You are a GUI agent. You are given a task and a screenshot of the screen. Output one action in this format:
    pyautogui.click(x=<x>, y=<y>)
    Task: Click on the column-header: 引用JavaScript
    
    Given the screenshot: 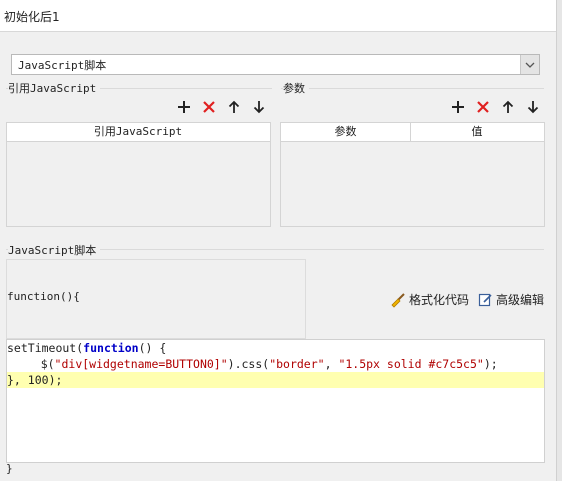 What is the action you would take?
    pyautogui.click(x=138, y=132)
    